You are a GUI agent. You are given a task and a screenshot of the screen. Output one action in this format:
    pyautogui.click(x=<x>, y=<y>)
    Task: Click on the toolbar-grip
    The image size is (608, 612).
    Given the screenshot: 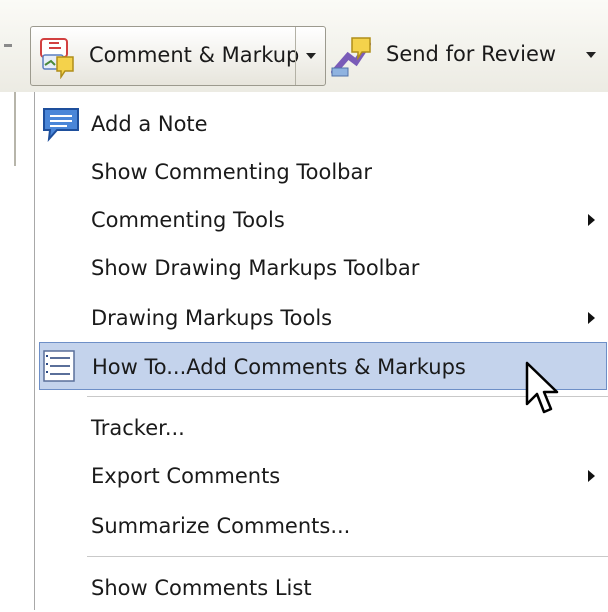 What is the action you would take?
    pyautogui.click(x=8, y=45)
    